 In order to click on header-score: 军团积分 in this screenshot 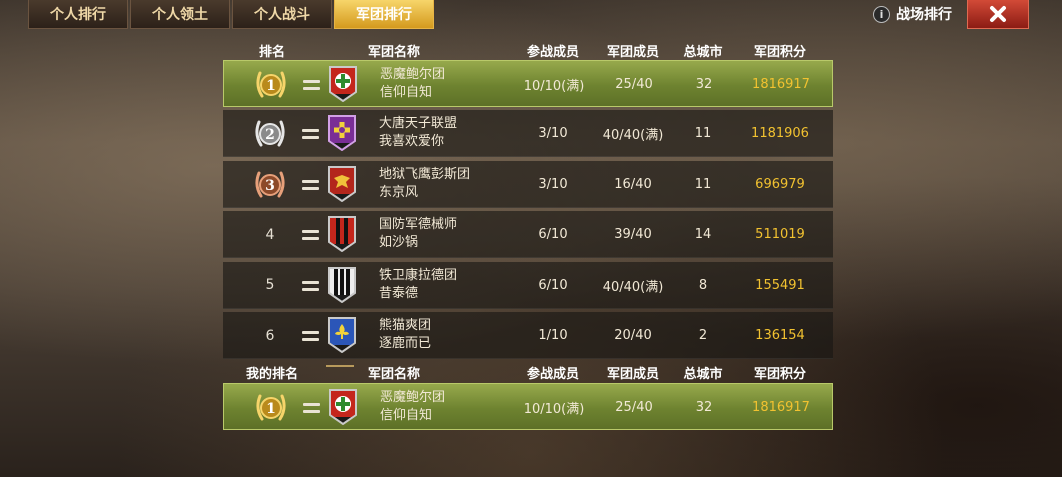, I will do `click(780, 374)`.